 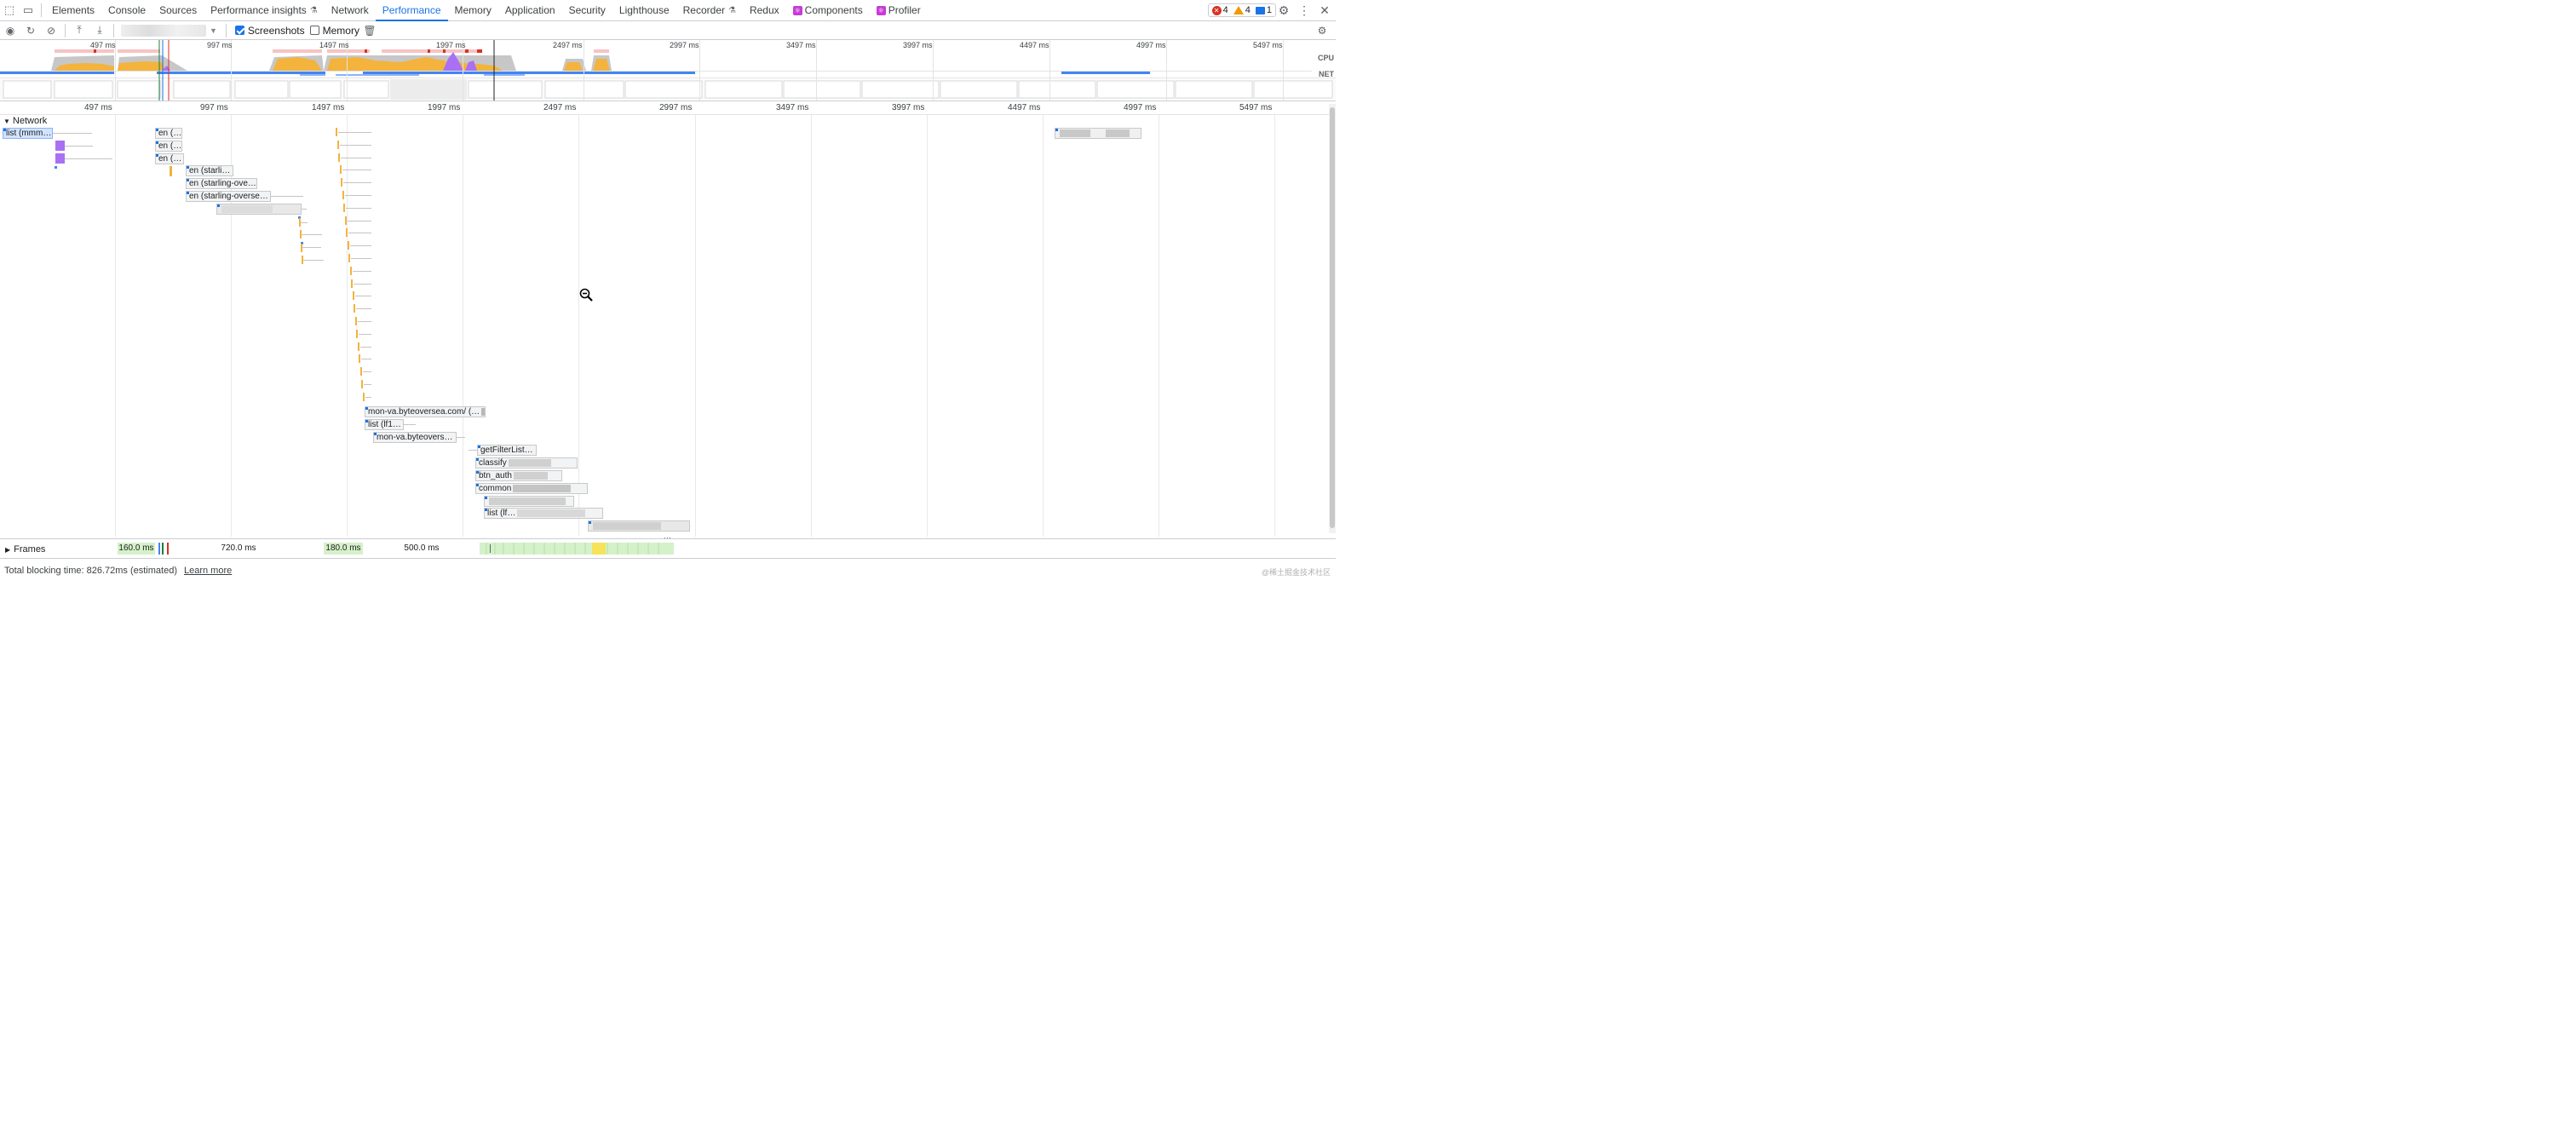 What do you see at coordinates (239, 549) in the screenshot?
I see `frame-block: 720.0 ms` at bounding box center [239, 549].